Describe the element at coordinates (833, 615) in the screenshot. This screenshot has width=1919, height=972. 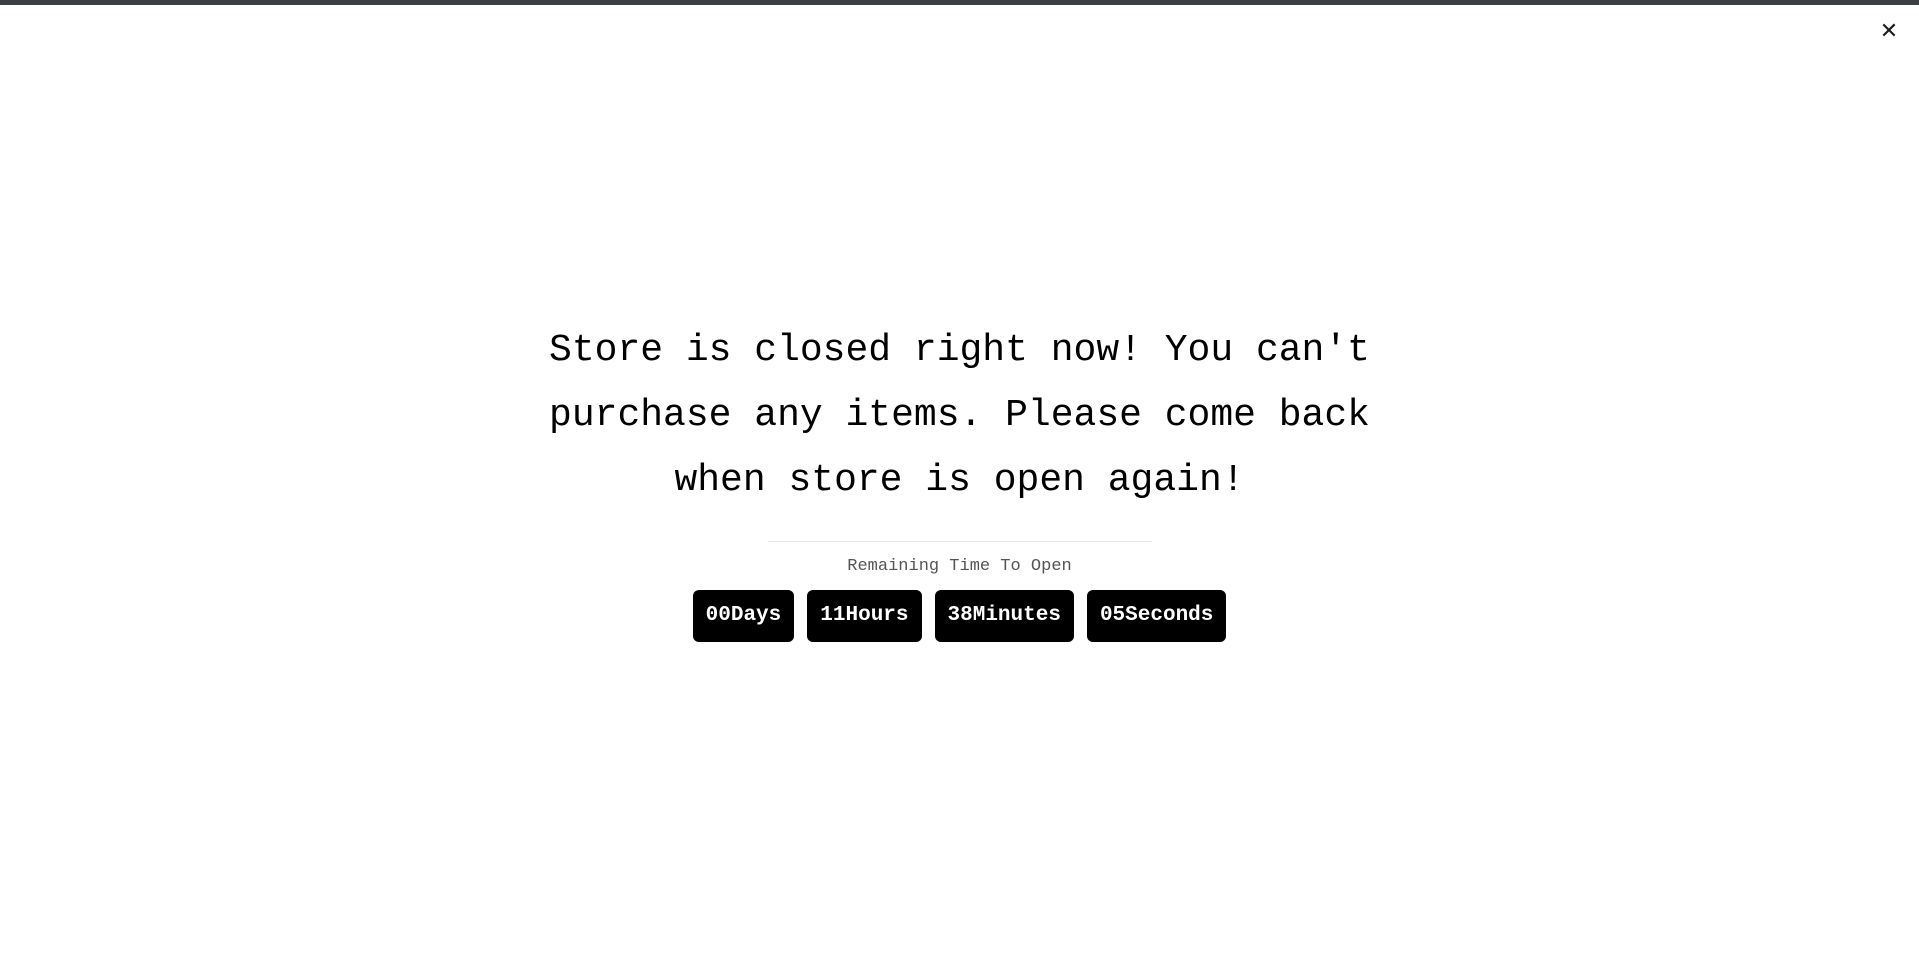
I see `countdown-hours-value: 11` at that location.